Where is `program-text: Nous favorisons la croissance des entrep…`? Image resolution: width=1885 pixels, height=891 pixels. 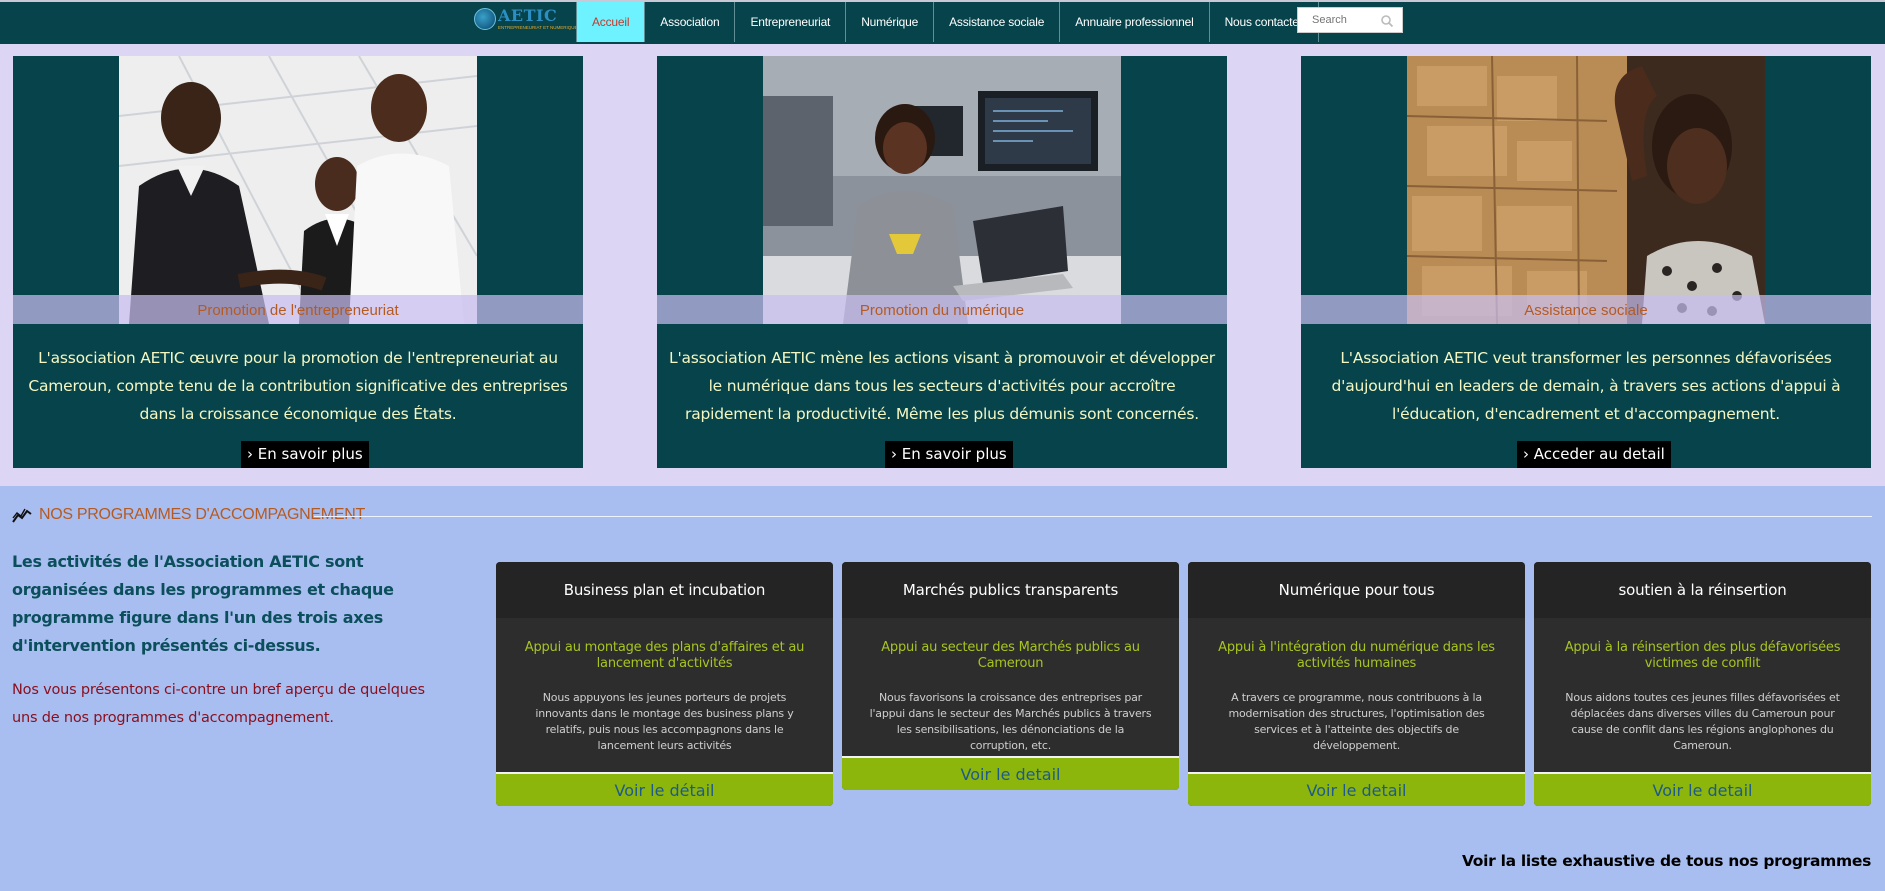
program-text: Nous favorisons la croissance des entrep… is located at coordinates (1010, 721).